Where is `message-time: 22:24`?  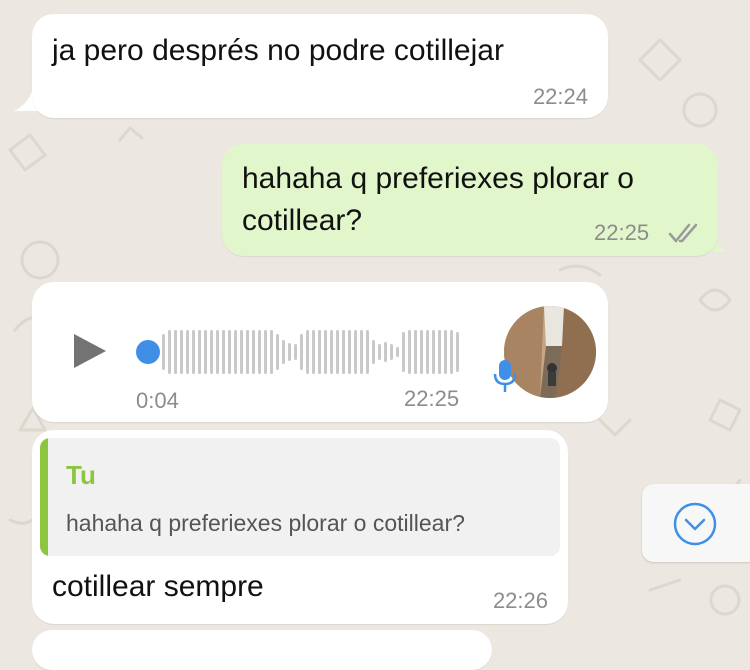 message-time: 22:24 is located at coordinates (560, 96).